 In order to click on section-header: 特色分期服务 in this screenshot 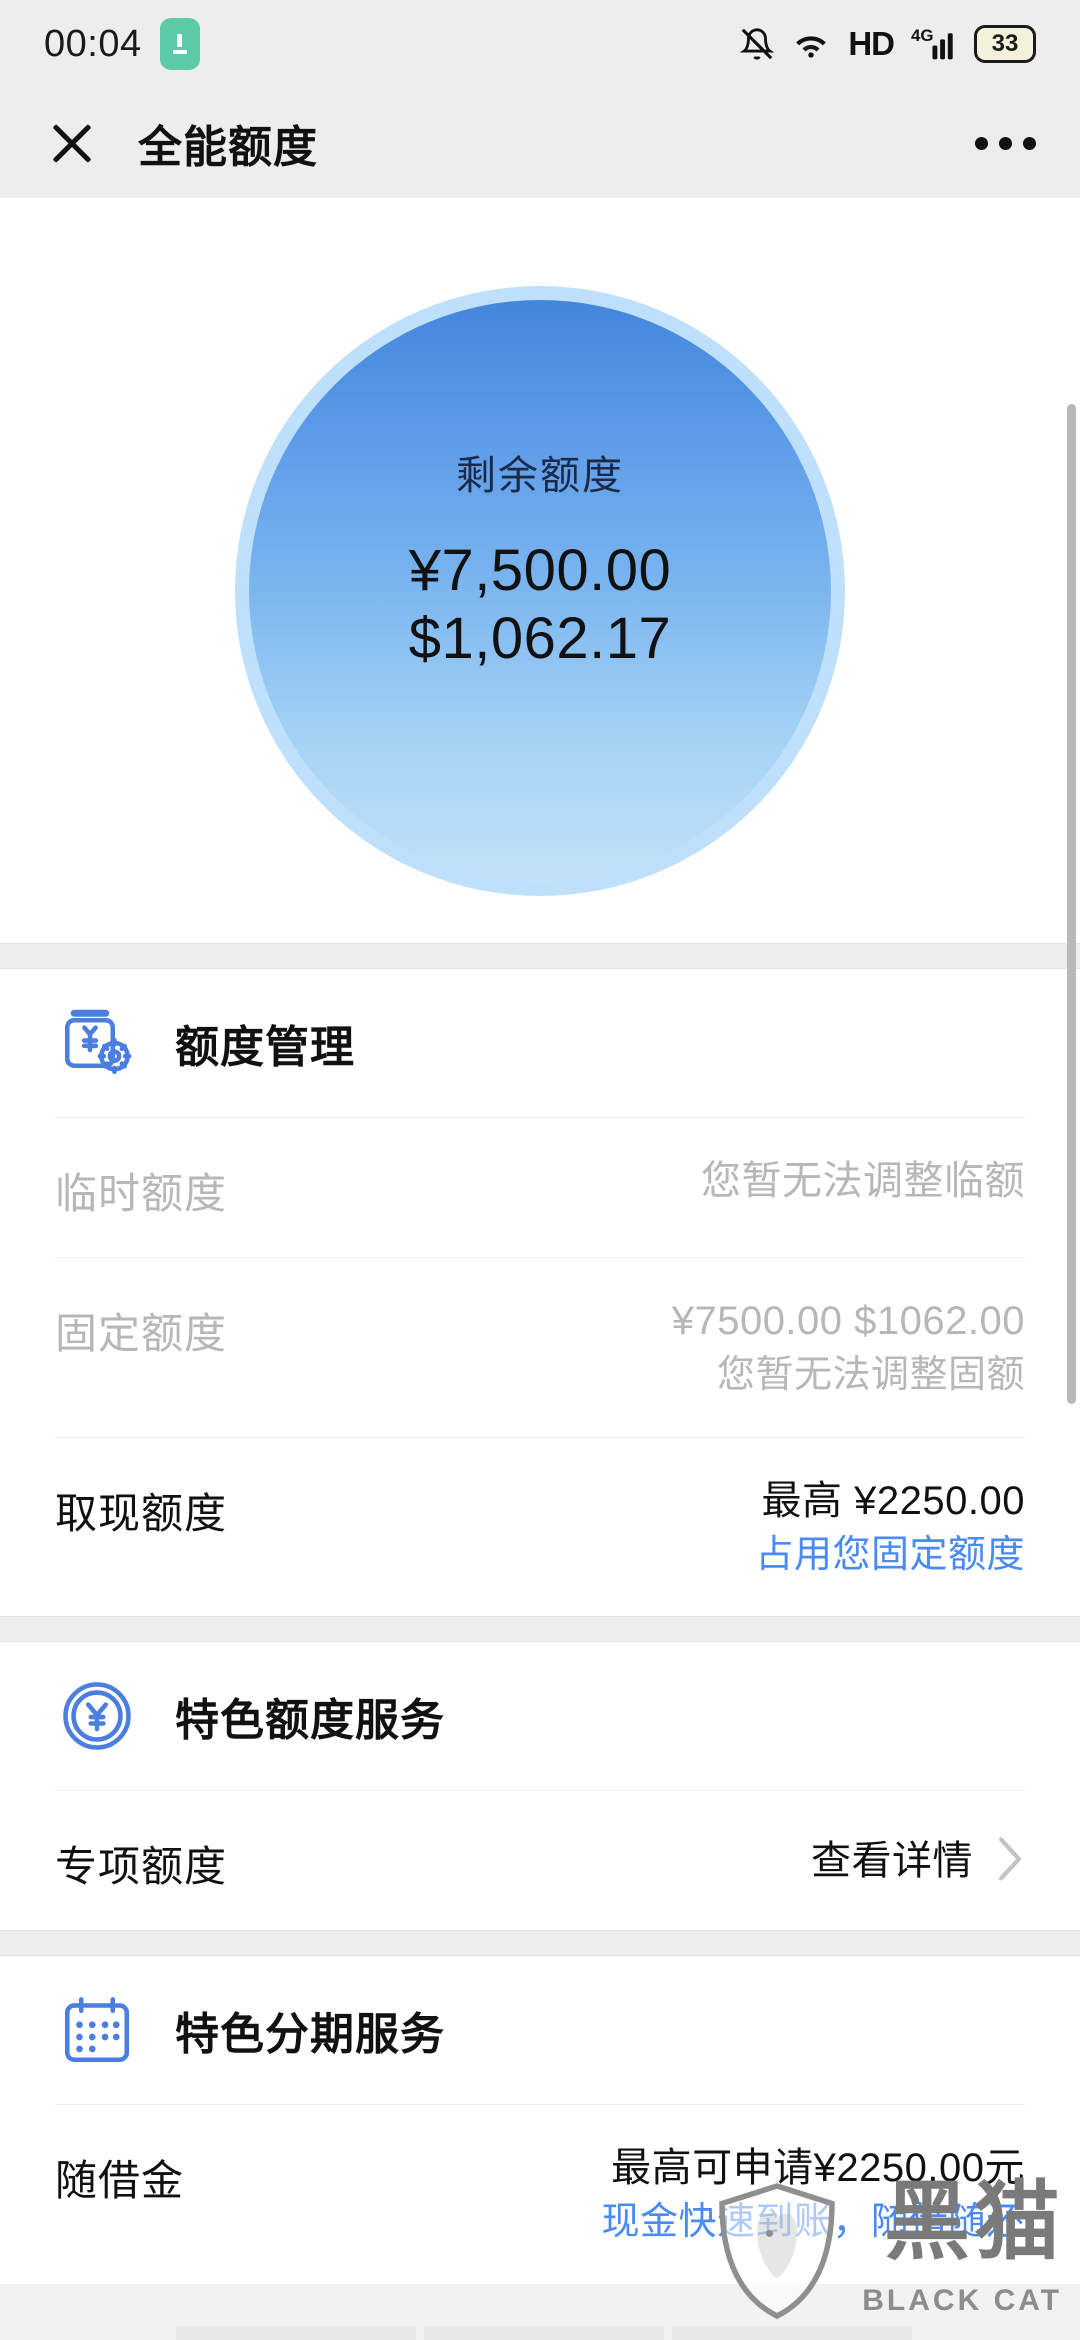, I will do `click(540, 2030)`.